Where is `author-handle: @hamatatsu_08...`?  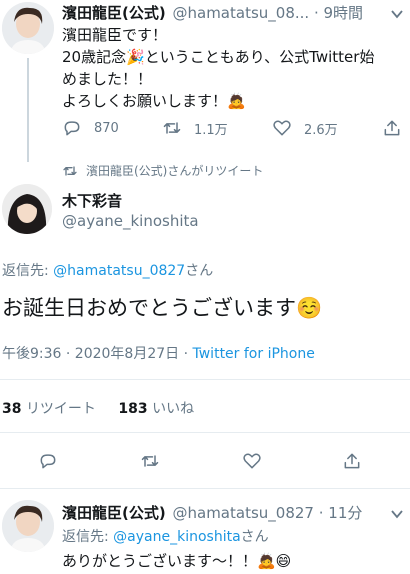 author-handle: @hamatatsu_08... is located at coordinates (241, 13).